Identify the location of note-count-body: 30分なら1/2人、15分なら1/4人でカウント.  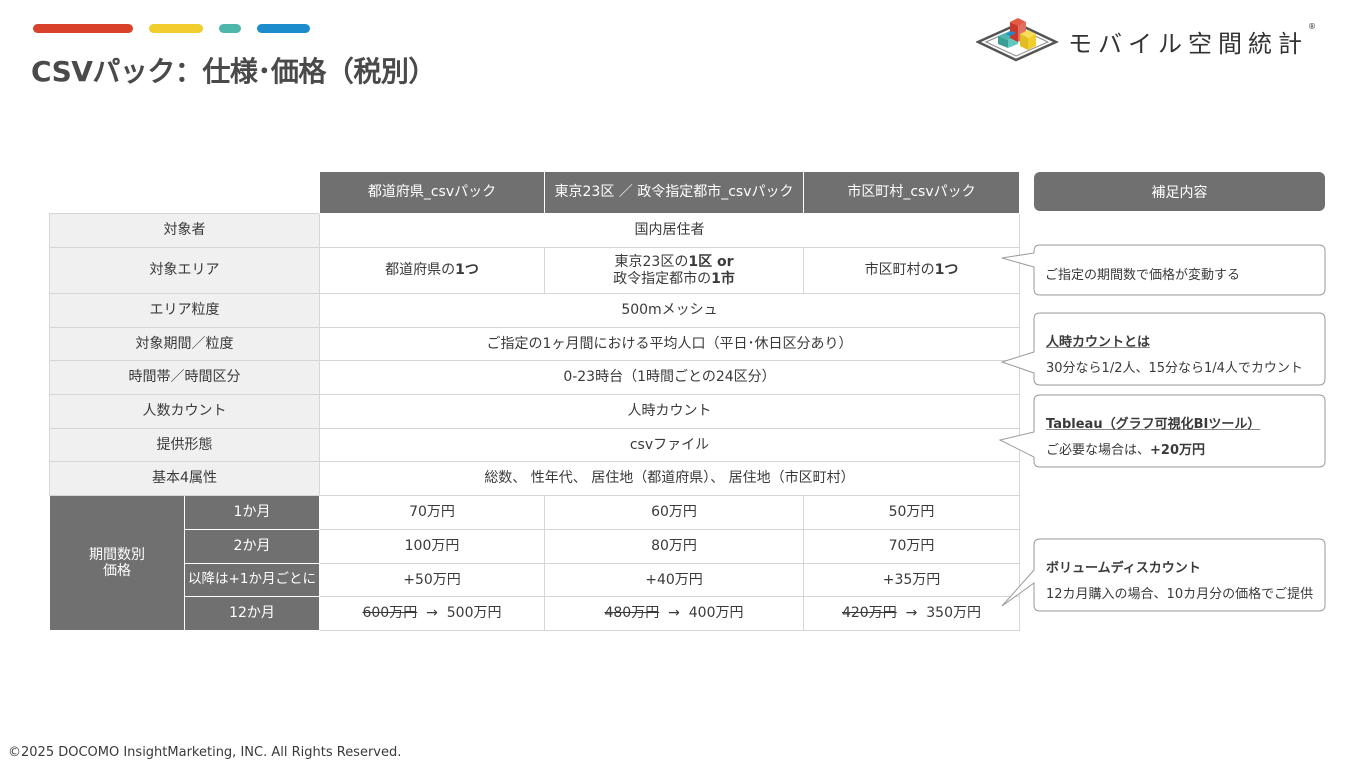
(1174, 368).